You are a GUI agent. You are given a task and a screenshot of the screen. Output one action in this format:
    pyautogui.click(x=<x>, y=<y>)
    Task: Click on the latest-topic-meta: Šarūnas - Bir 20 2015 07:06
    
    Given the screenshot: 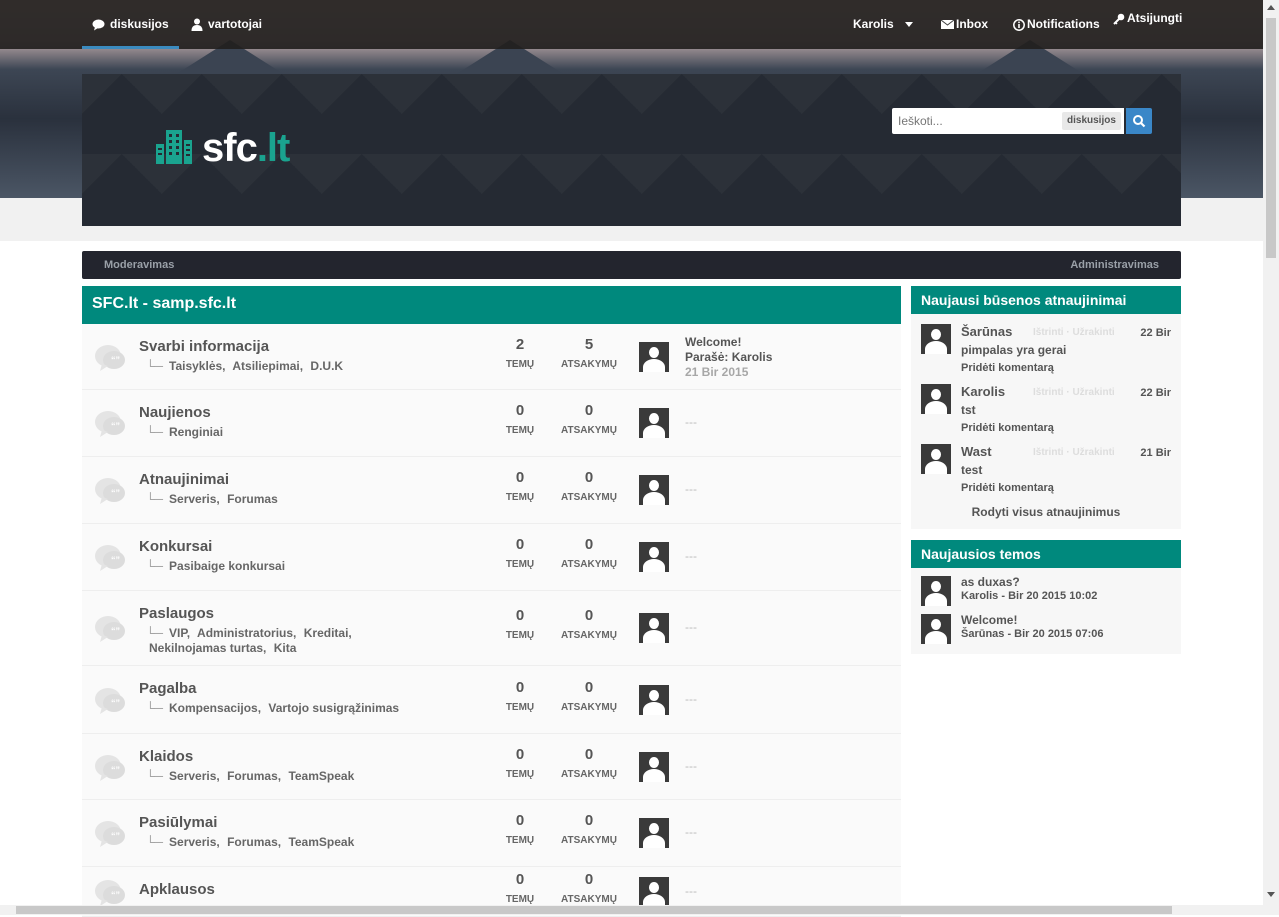 What is the action you would take?
    pyautogui.click(x=1032, y=634)
    